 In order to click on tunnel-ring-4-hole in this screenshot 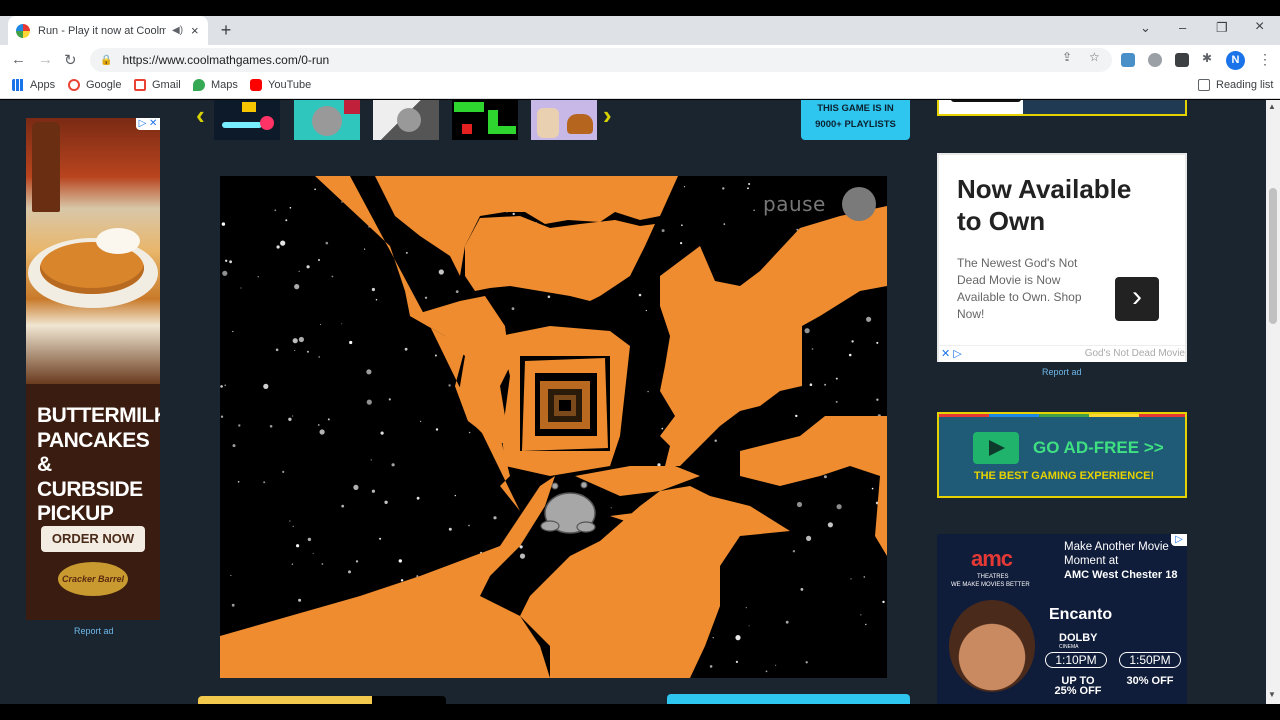, I will do `click(565, 405)`.